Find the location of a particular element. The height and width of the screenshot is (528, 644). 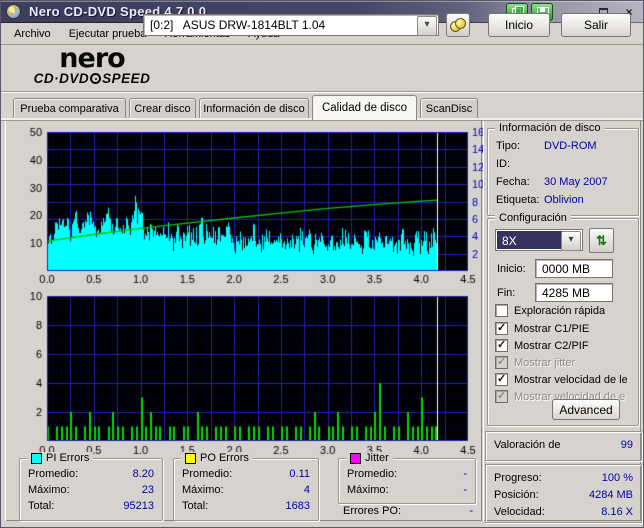

quality-score-value: 99 is located at coordinates (626, 445).